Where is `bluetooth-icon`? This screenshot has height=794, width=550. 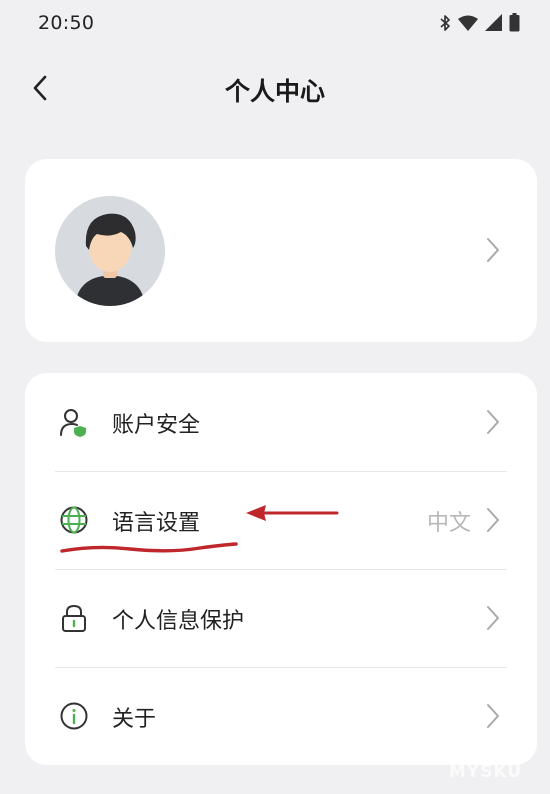
bluetooth-icon is located at coordinates (445, 22).